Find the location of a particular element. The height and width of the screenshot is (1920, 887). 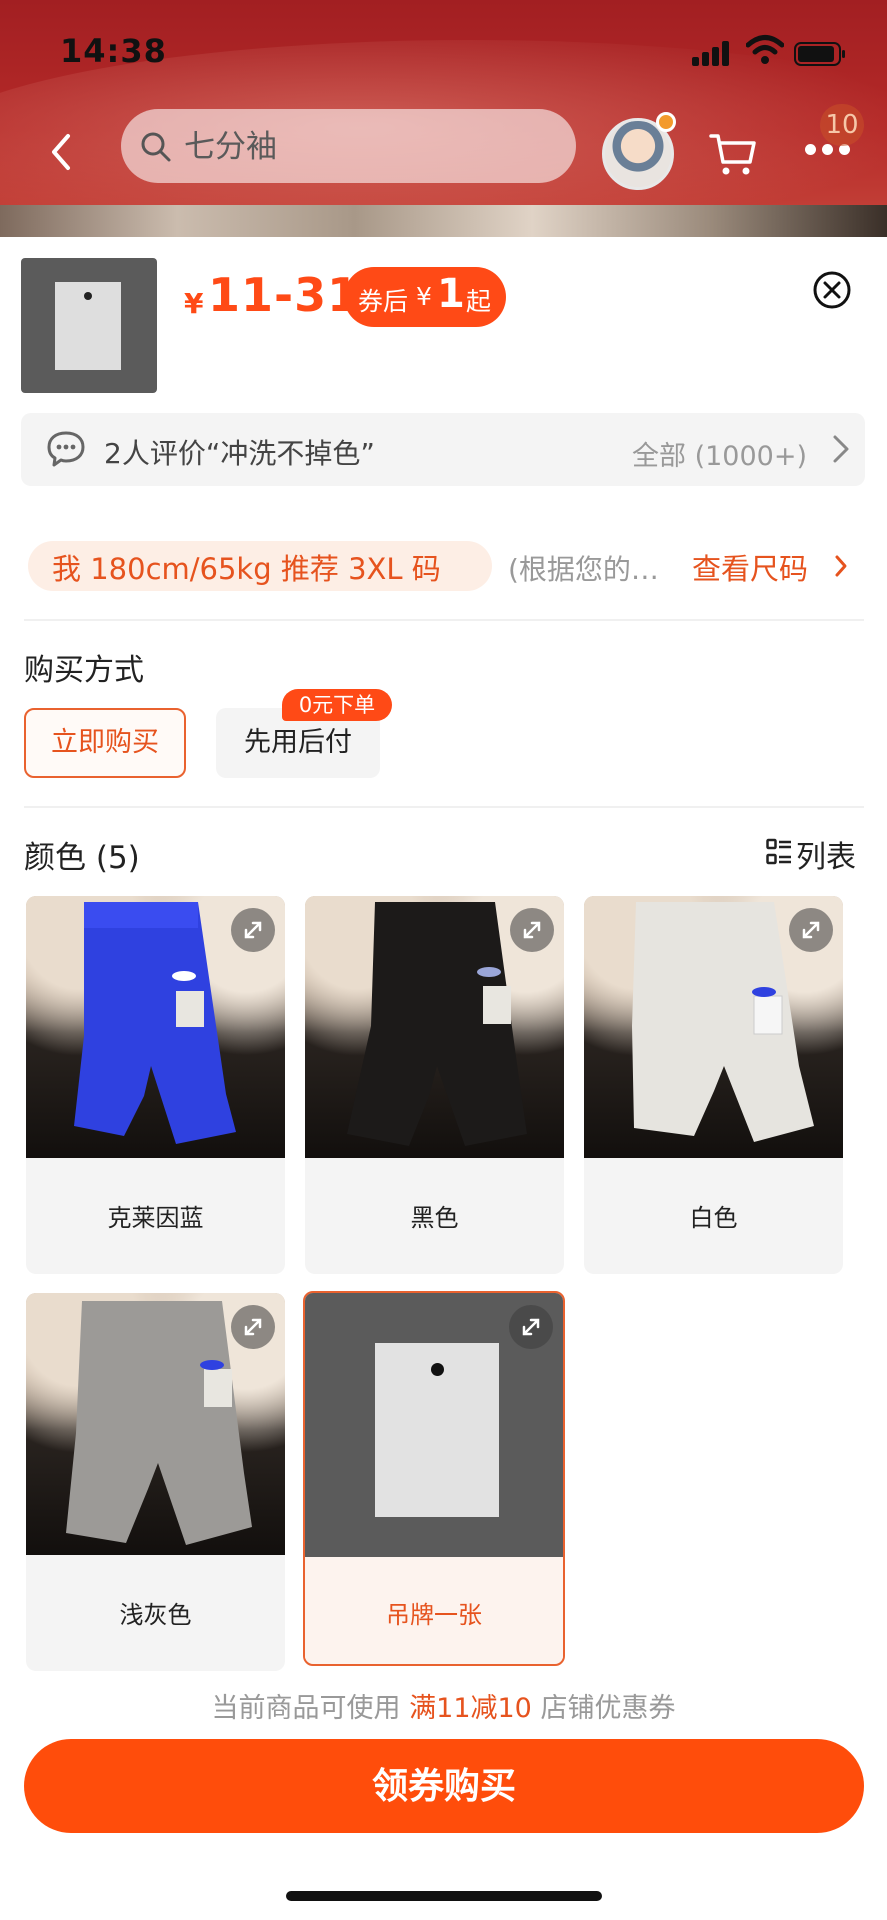

coupon-prefix: 券后 is located at coordinates (383, 301).